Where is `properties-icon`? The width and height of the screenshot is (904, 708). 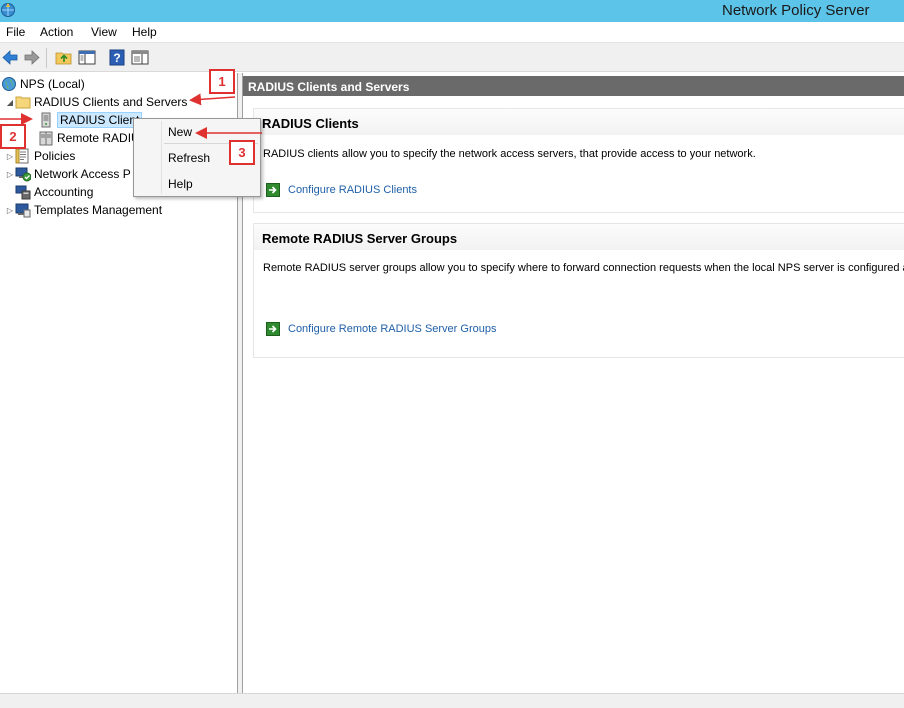
properties-icon is located at coordinates (140, 57).